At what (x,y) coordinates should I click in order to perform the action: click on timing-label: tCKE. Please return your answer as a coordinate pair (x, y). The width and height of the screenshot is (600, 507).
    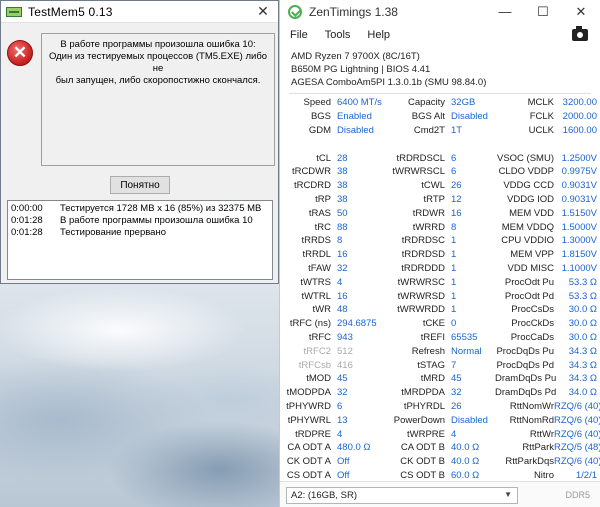
    Looking at the image, I should click on (433, 324).